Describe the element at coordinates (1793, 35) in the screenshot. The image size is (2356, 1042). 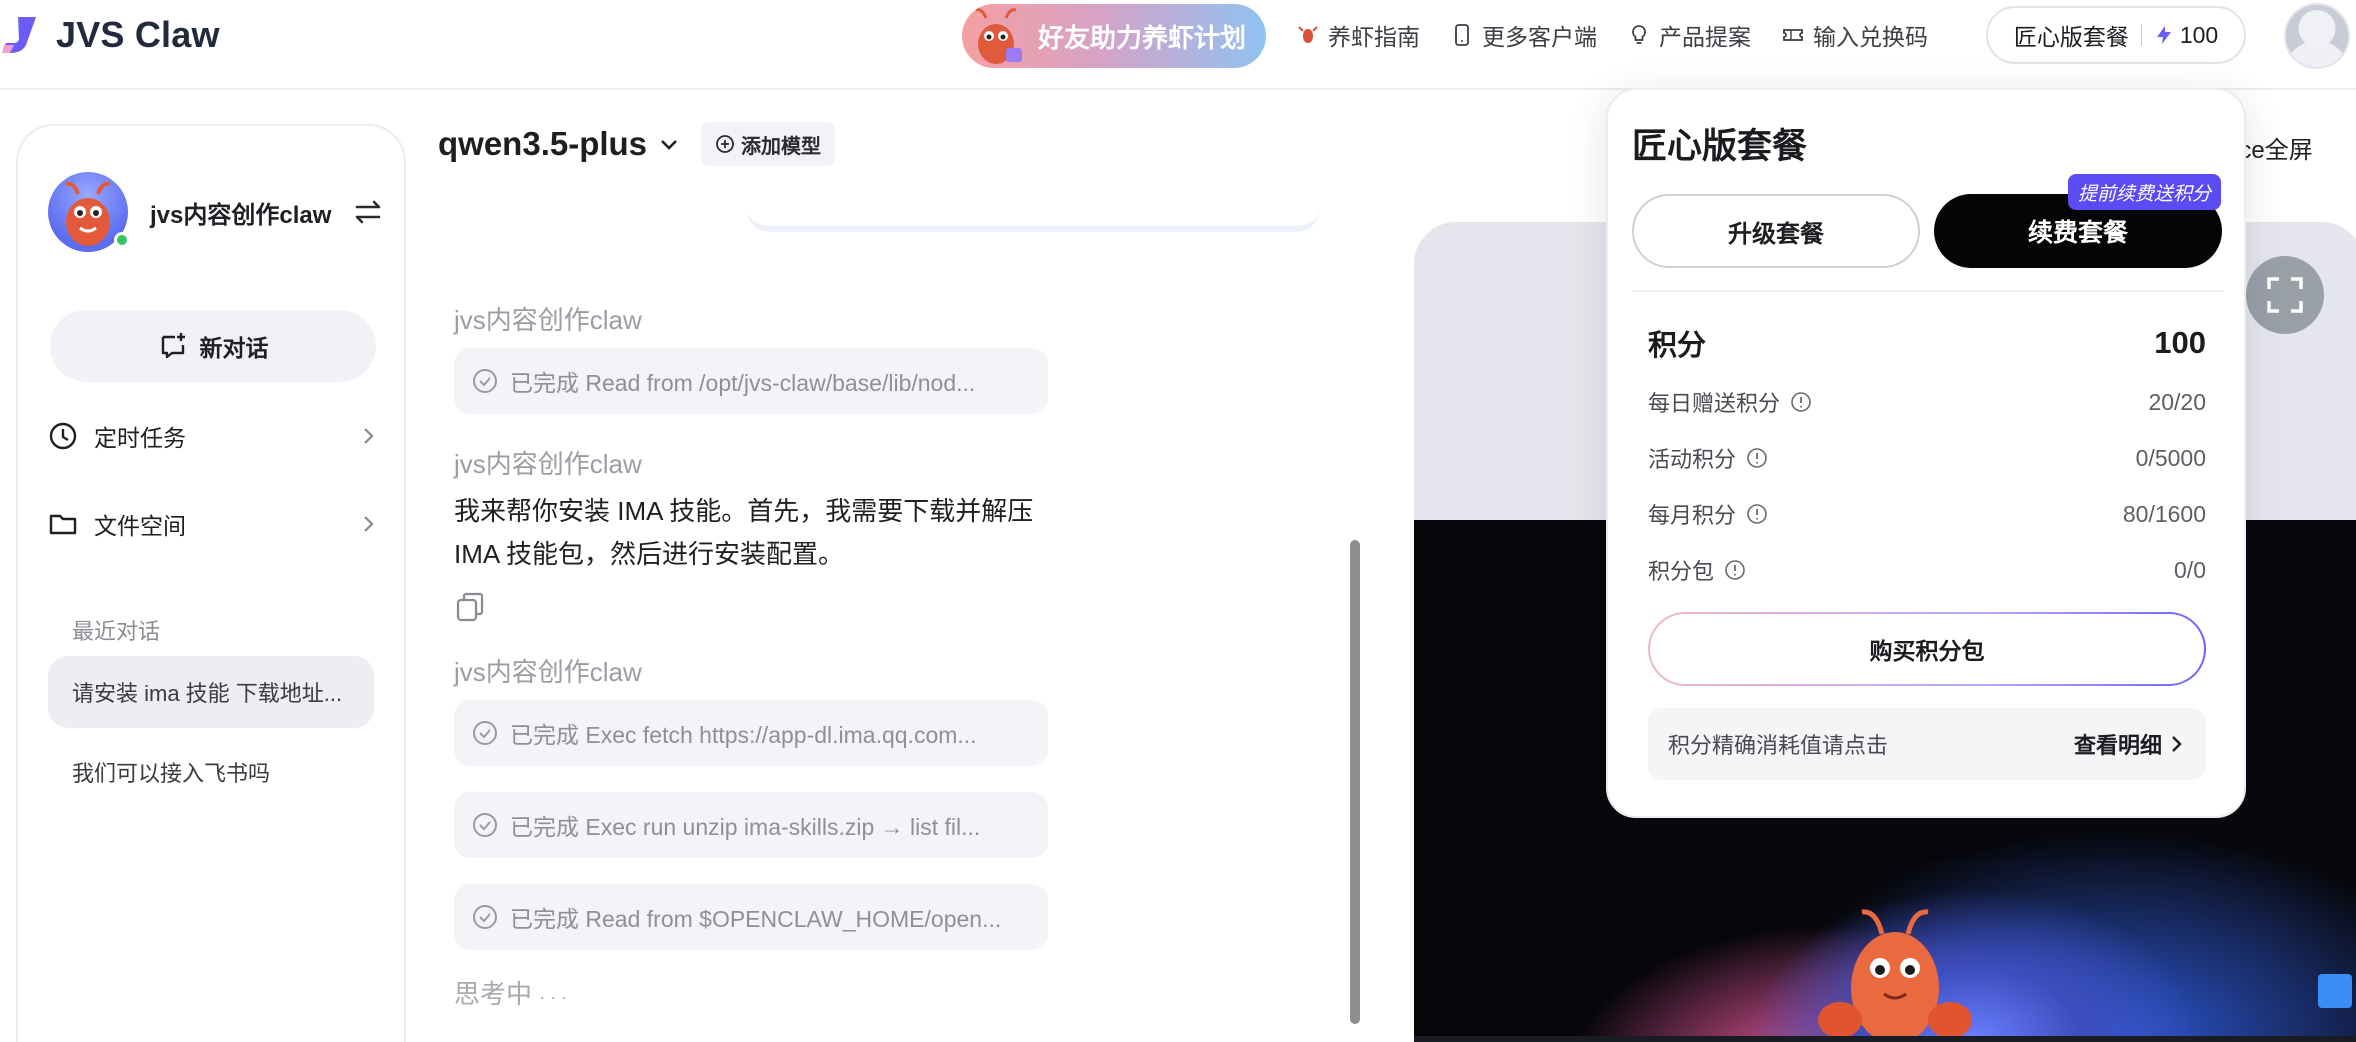
I see `ticket-icon` at that location.